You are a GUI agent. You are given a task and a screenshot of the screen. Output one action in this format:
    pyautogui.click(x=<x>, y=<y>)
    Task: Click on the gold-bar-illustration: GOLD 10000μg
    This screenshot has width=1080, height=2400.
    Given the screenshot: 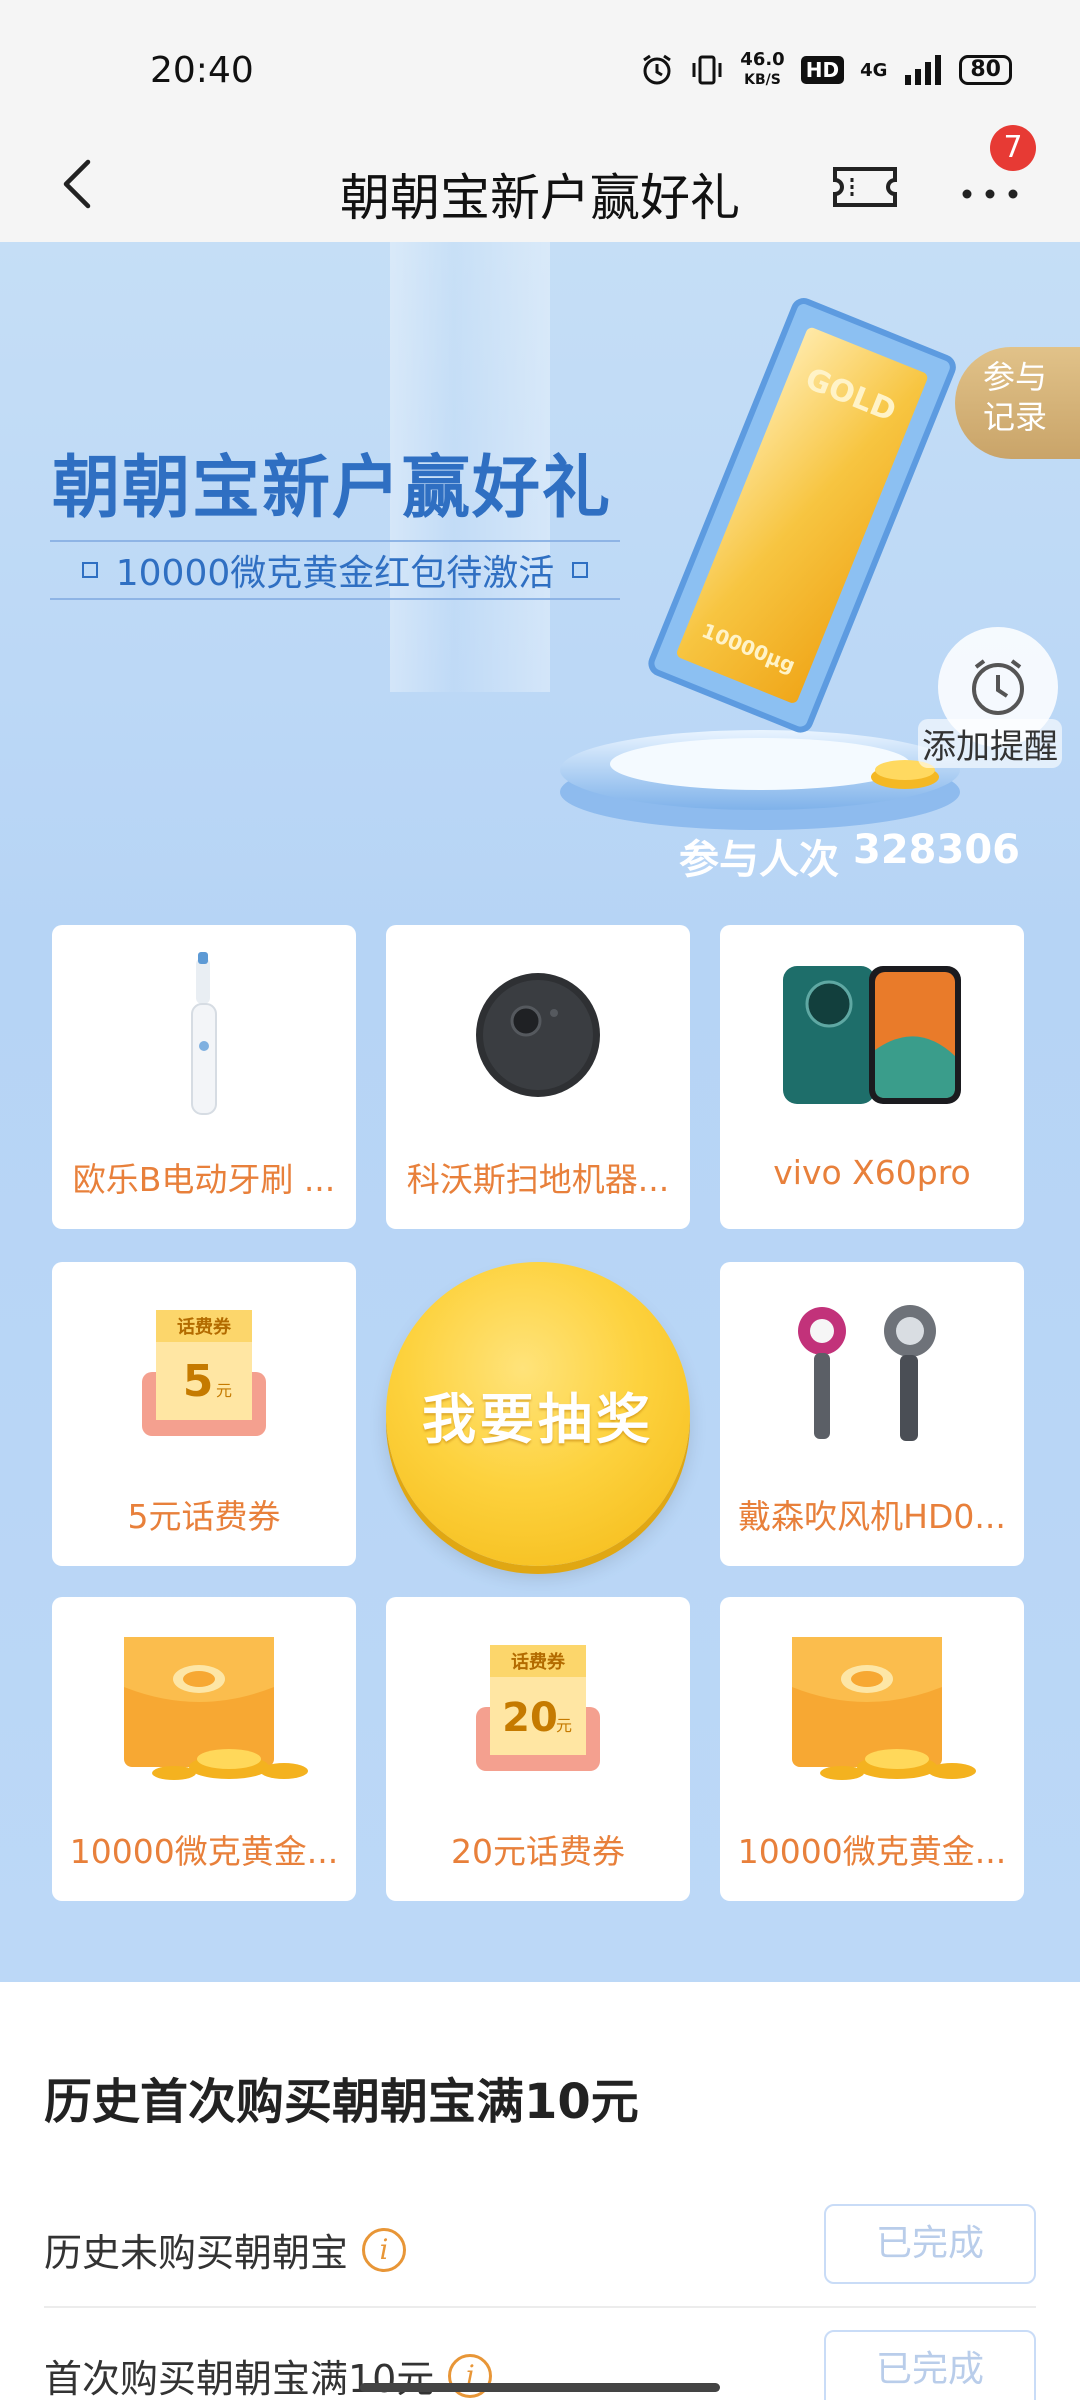 What is the action you would take?
    pyautogui.click(x=760, y=564)
    